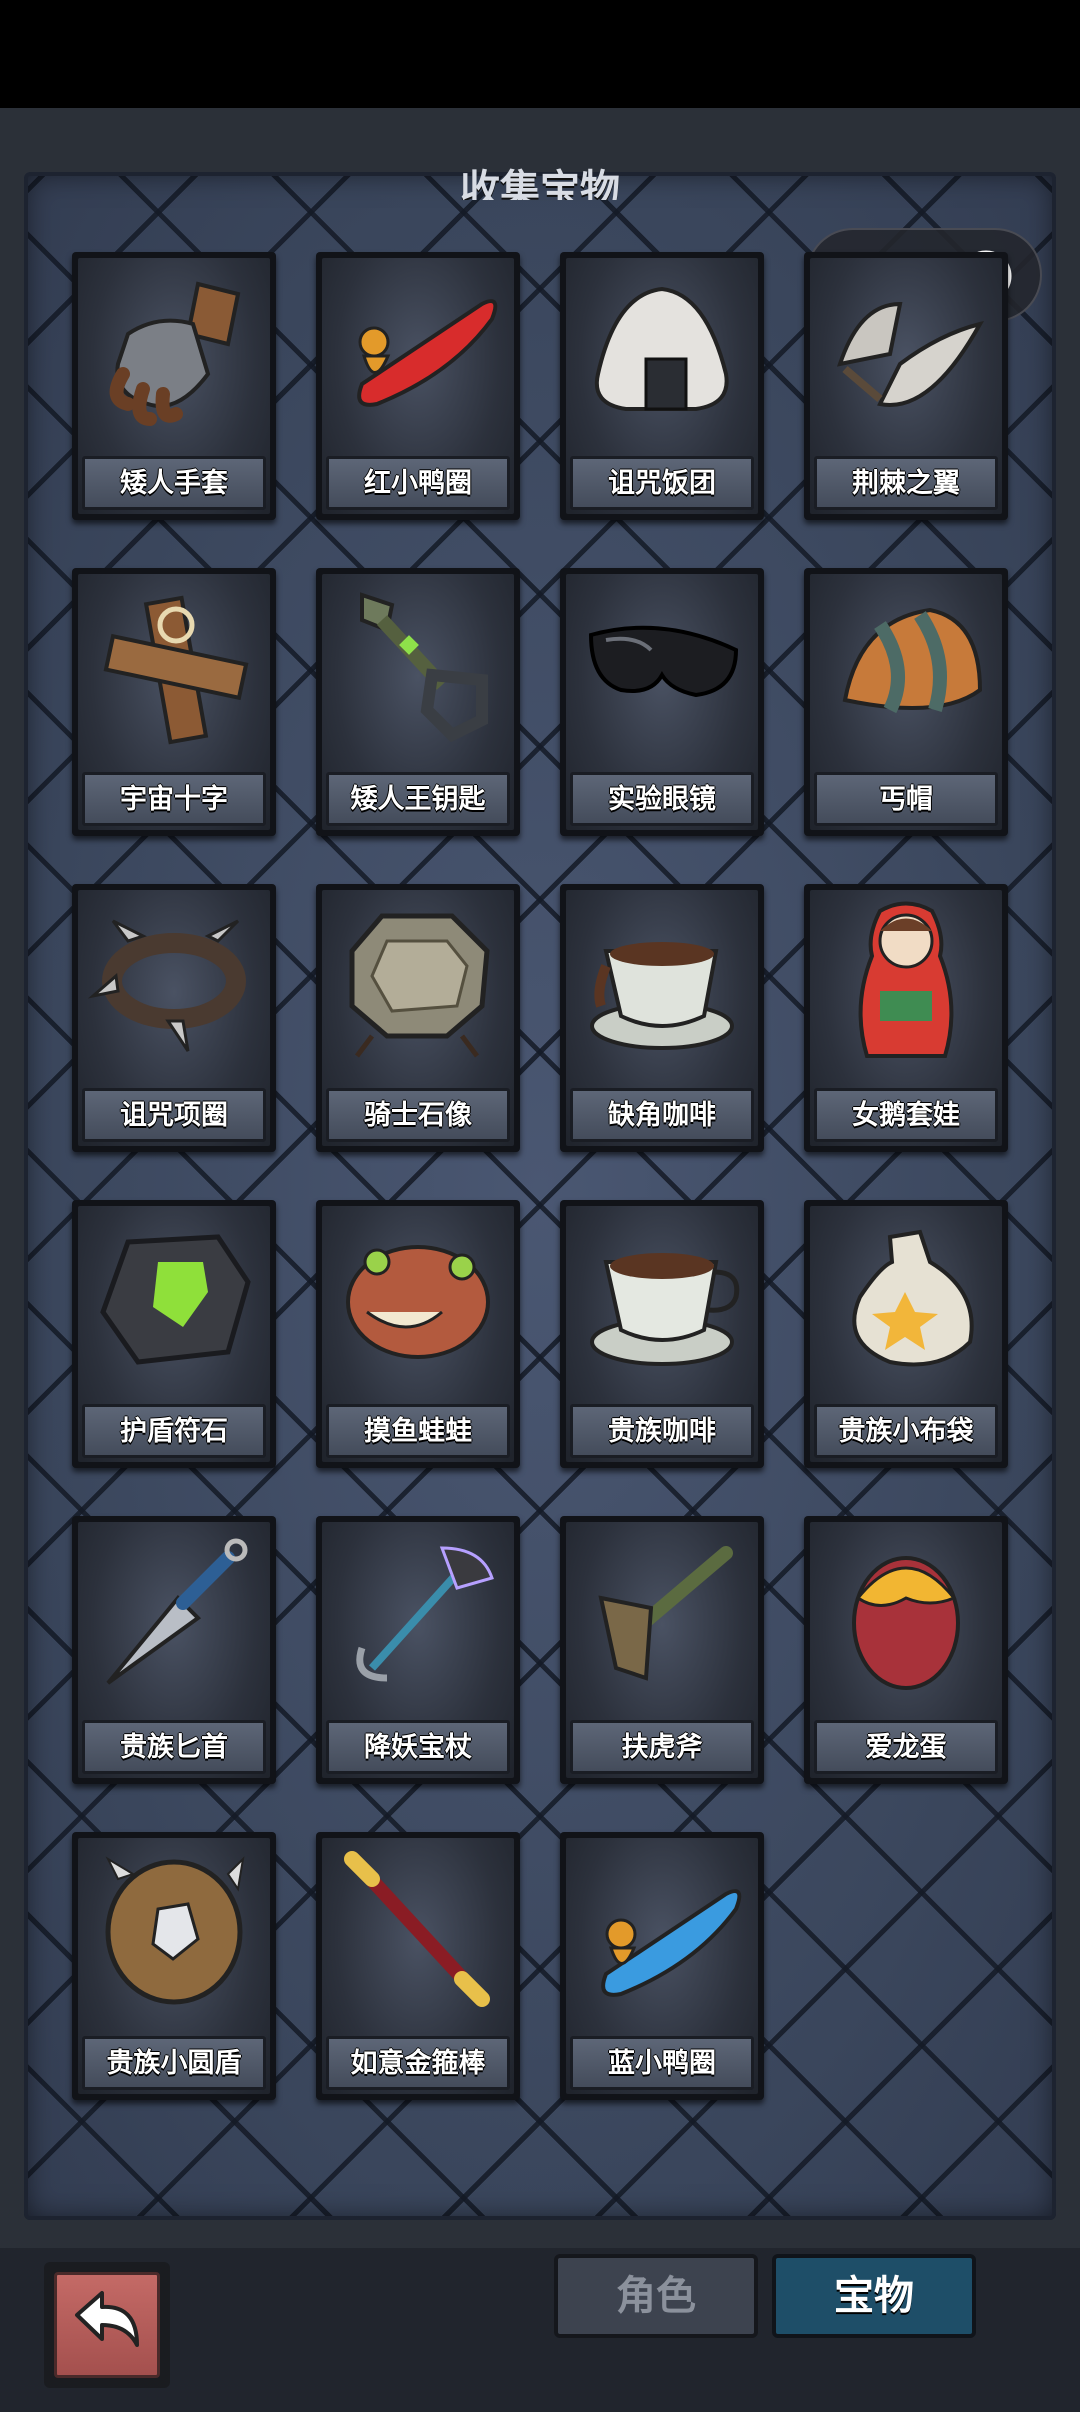  I want to click on status-area, so click(540, 54).